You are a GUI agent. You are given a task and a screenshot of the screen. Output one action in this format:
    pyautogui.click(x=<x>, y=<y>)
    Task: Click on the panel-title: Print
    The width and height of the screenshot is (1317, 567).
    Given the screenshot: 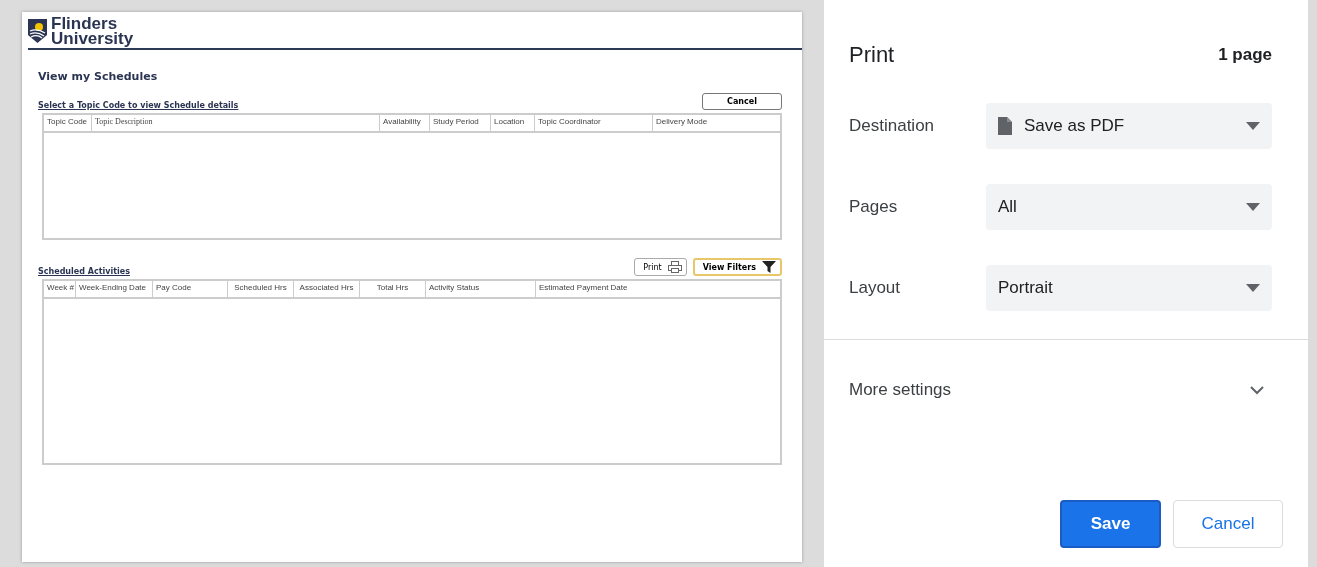 What is the action you would take?
    pyautogui.click(x=872, y=55)
    